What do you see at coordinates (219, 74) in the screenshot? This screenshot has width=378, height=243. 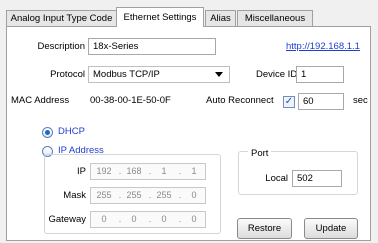 I see `chevron-down-icon` at bounding box center [219, 74].